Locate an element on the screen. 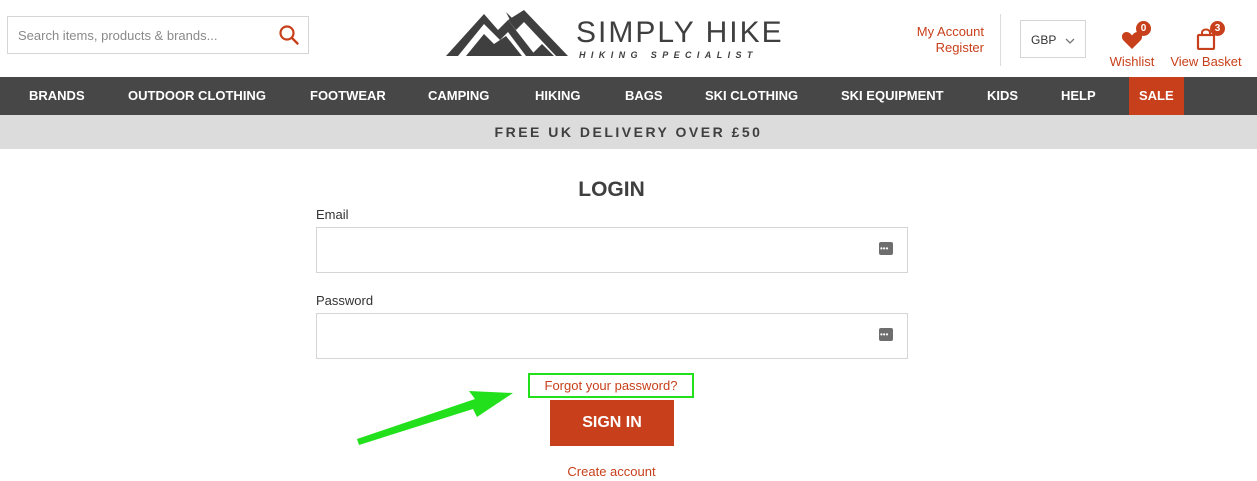 Image resolution: width=1257 pixels, height=481 pixels. my-account-link: My Account is located at coordinates (950, 32).